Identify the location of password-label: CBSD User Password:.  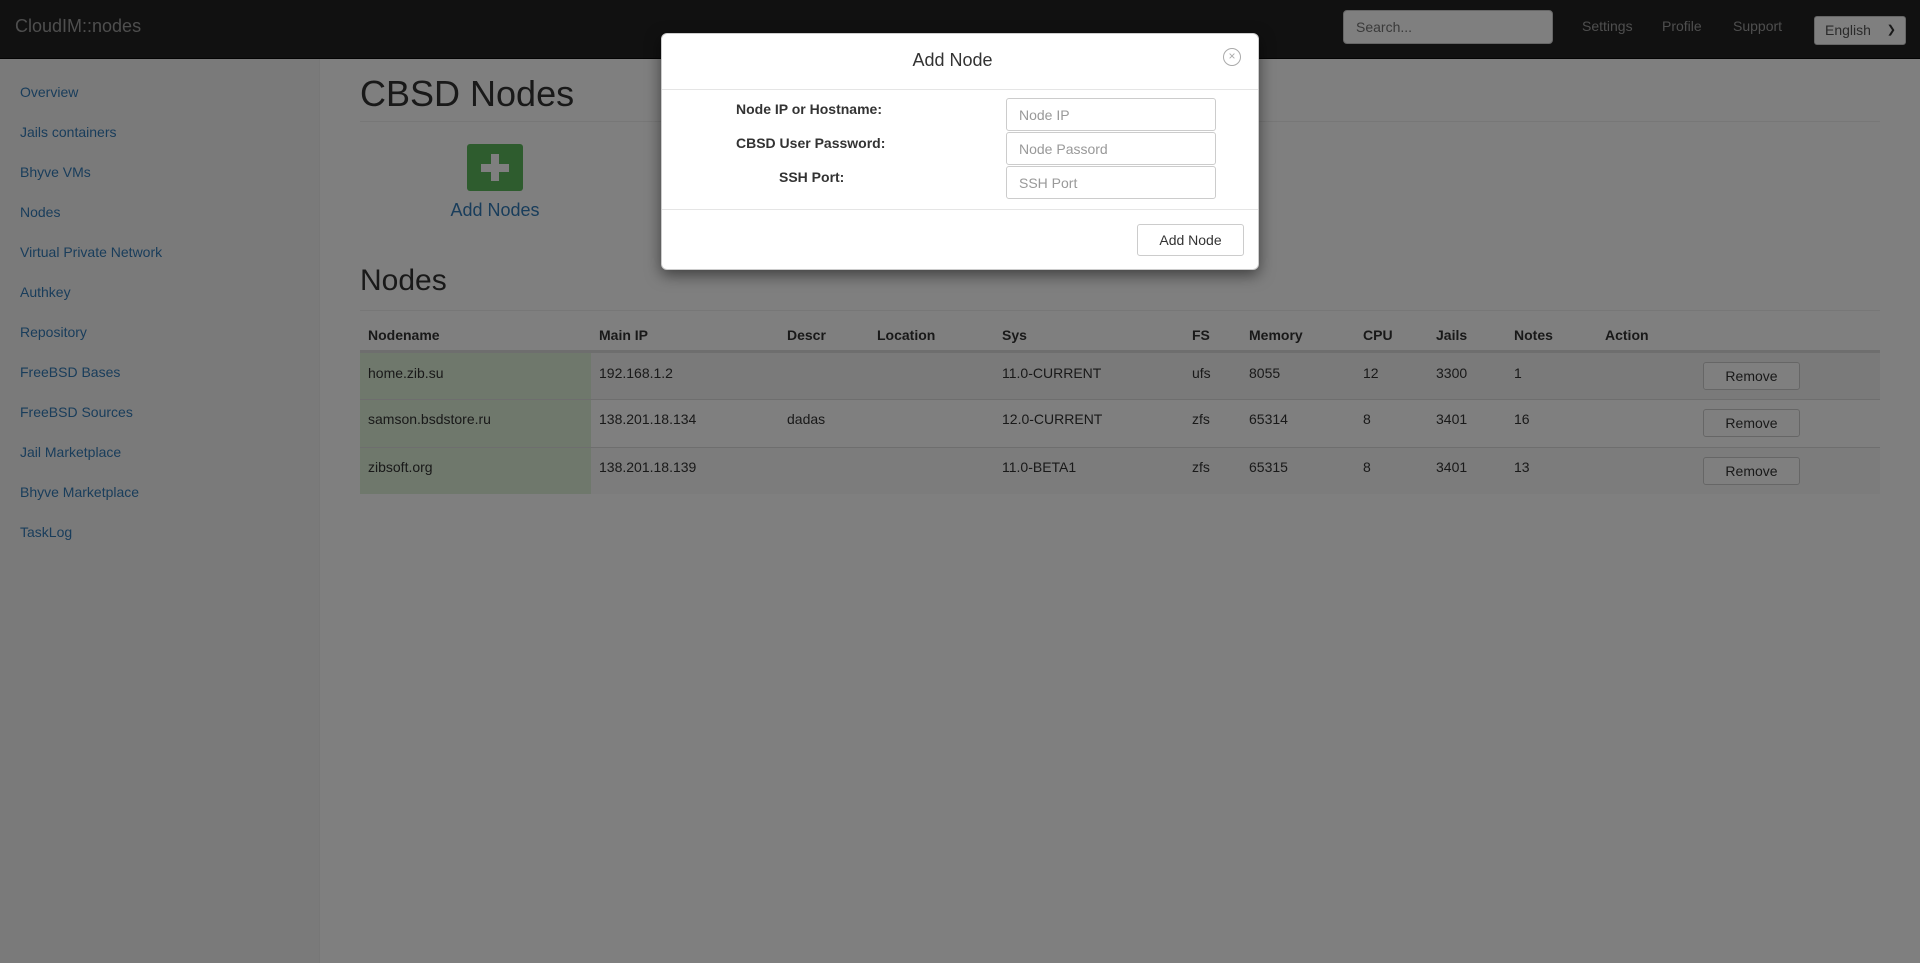
(811, 143).